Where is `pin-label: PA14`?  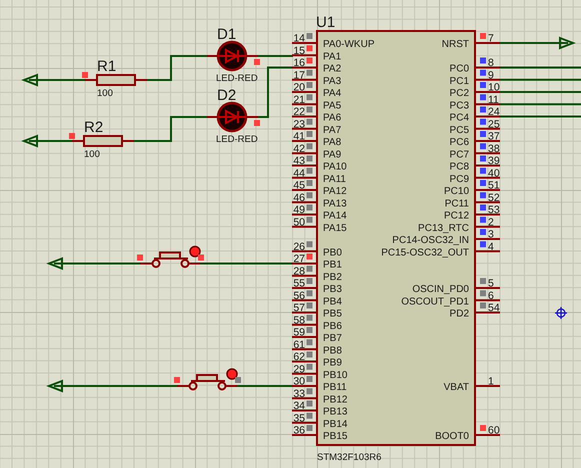 pin-label: PA14 is located at coordinates (335, 216).